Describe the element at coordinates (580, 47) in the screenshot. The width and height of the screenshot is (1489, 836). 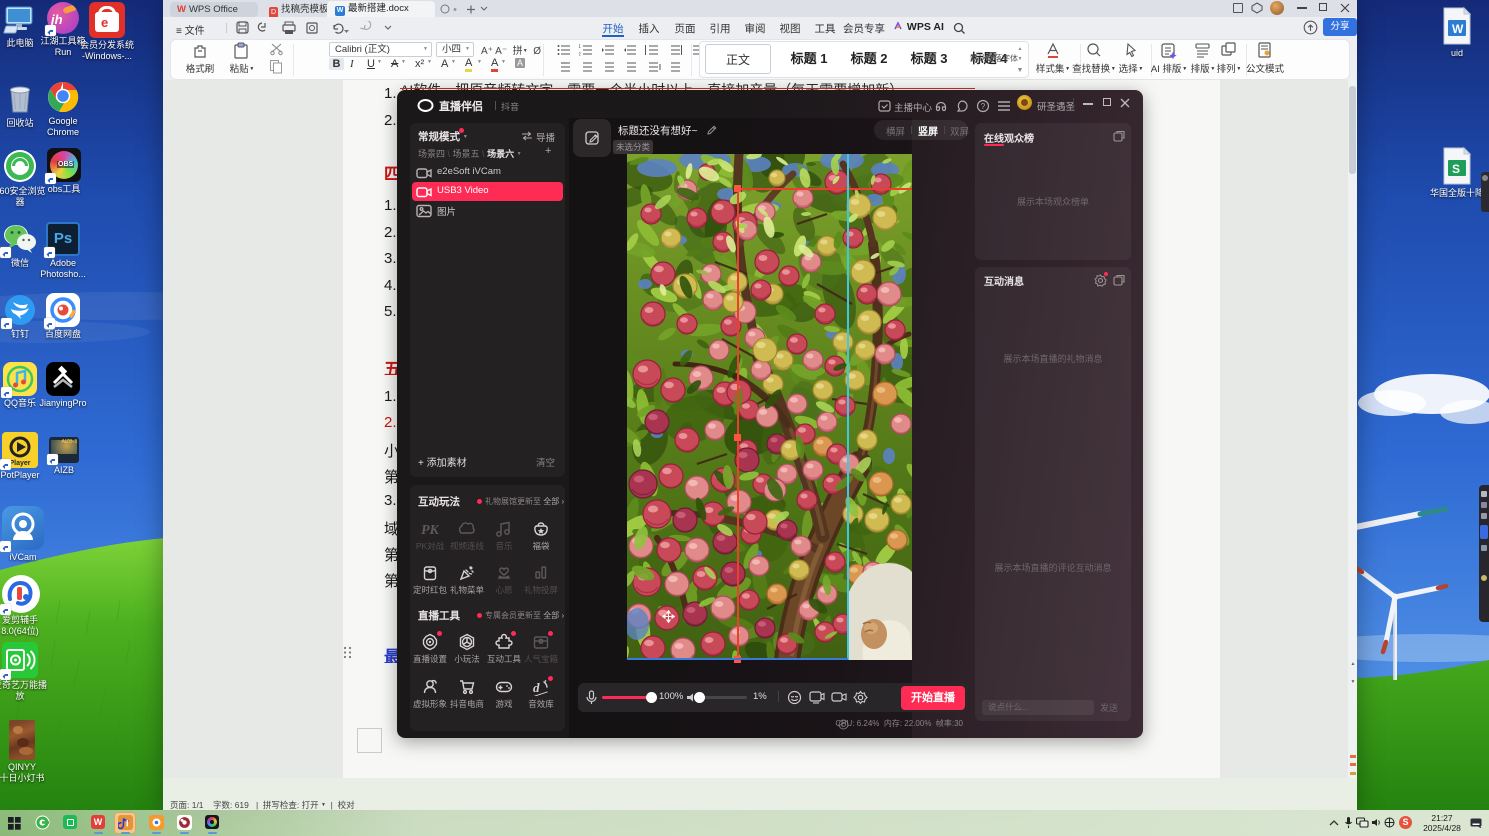
I see `svg-text: 1` at that location.